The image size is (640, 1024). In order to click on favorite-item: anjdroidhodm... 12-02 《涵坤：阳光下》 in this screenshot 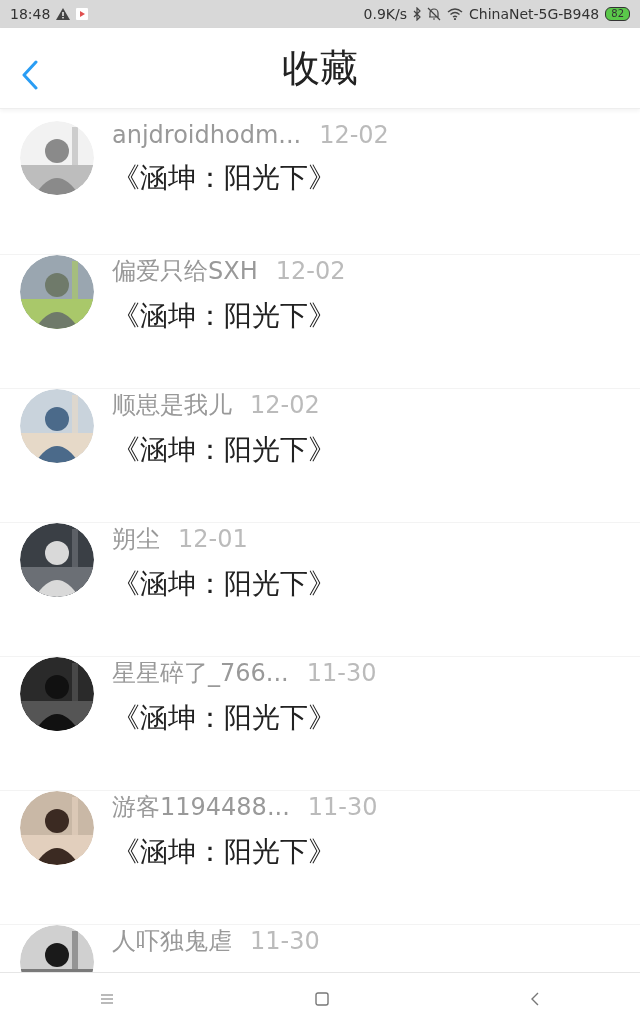, I will do `click(320, 188)`.